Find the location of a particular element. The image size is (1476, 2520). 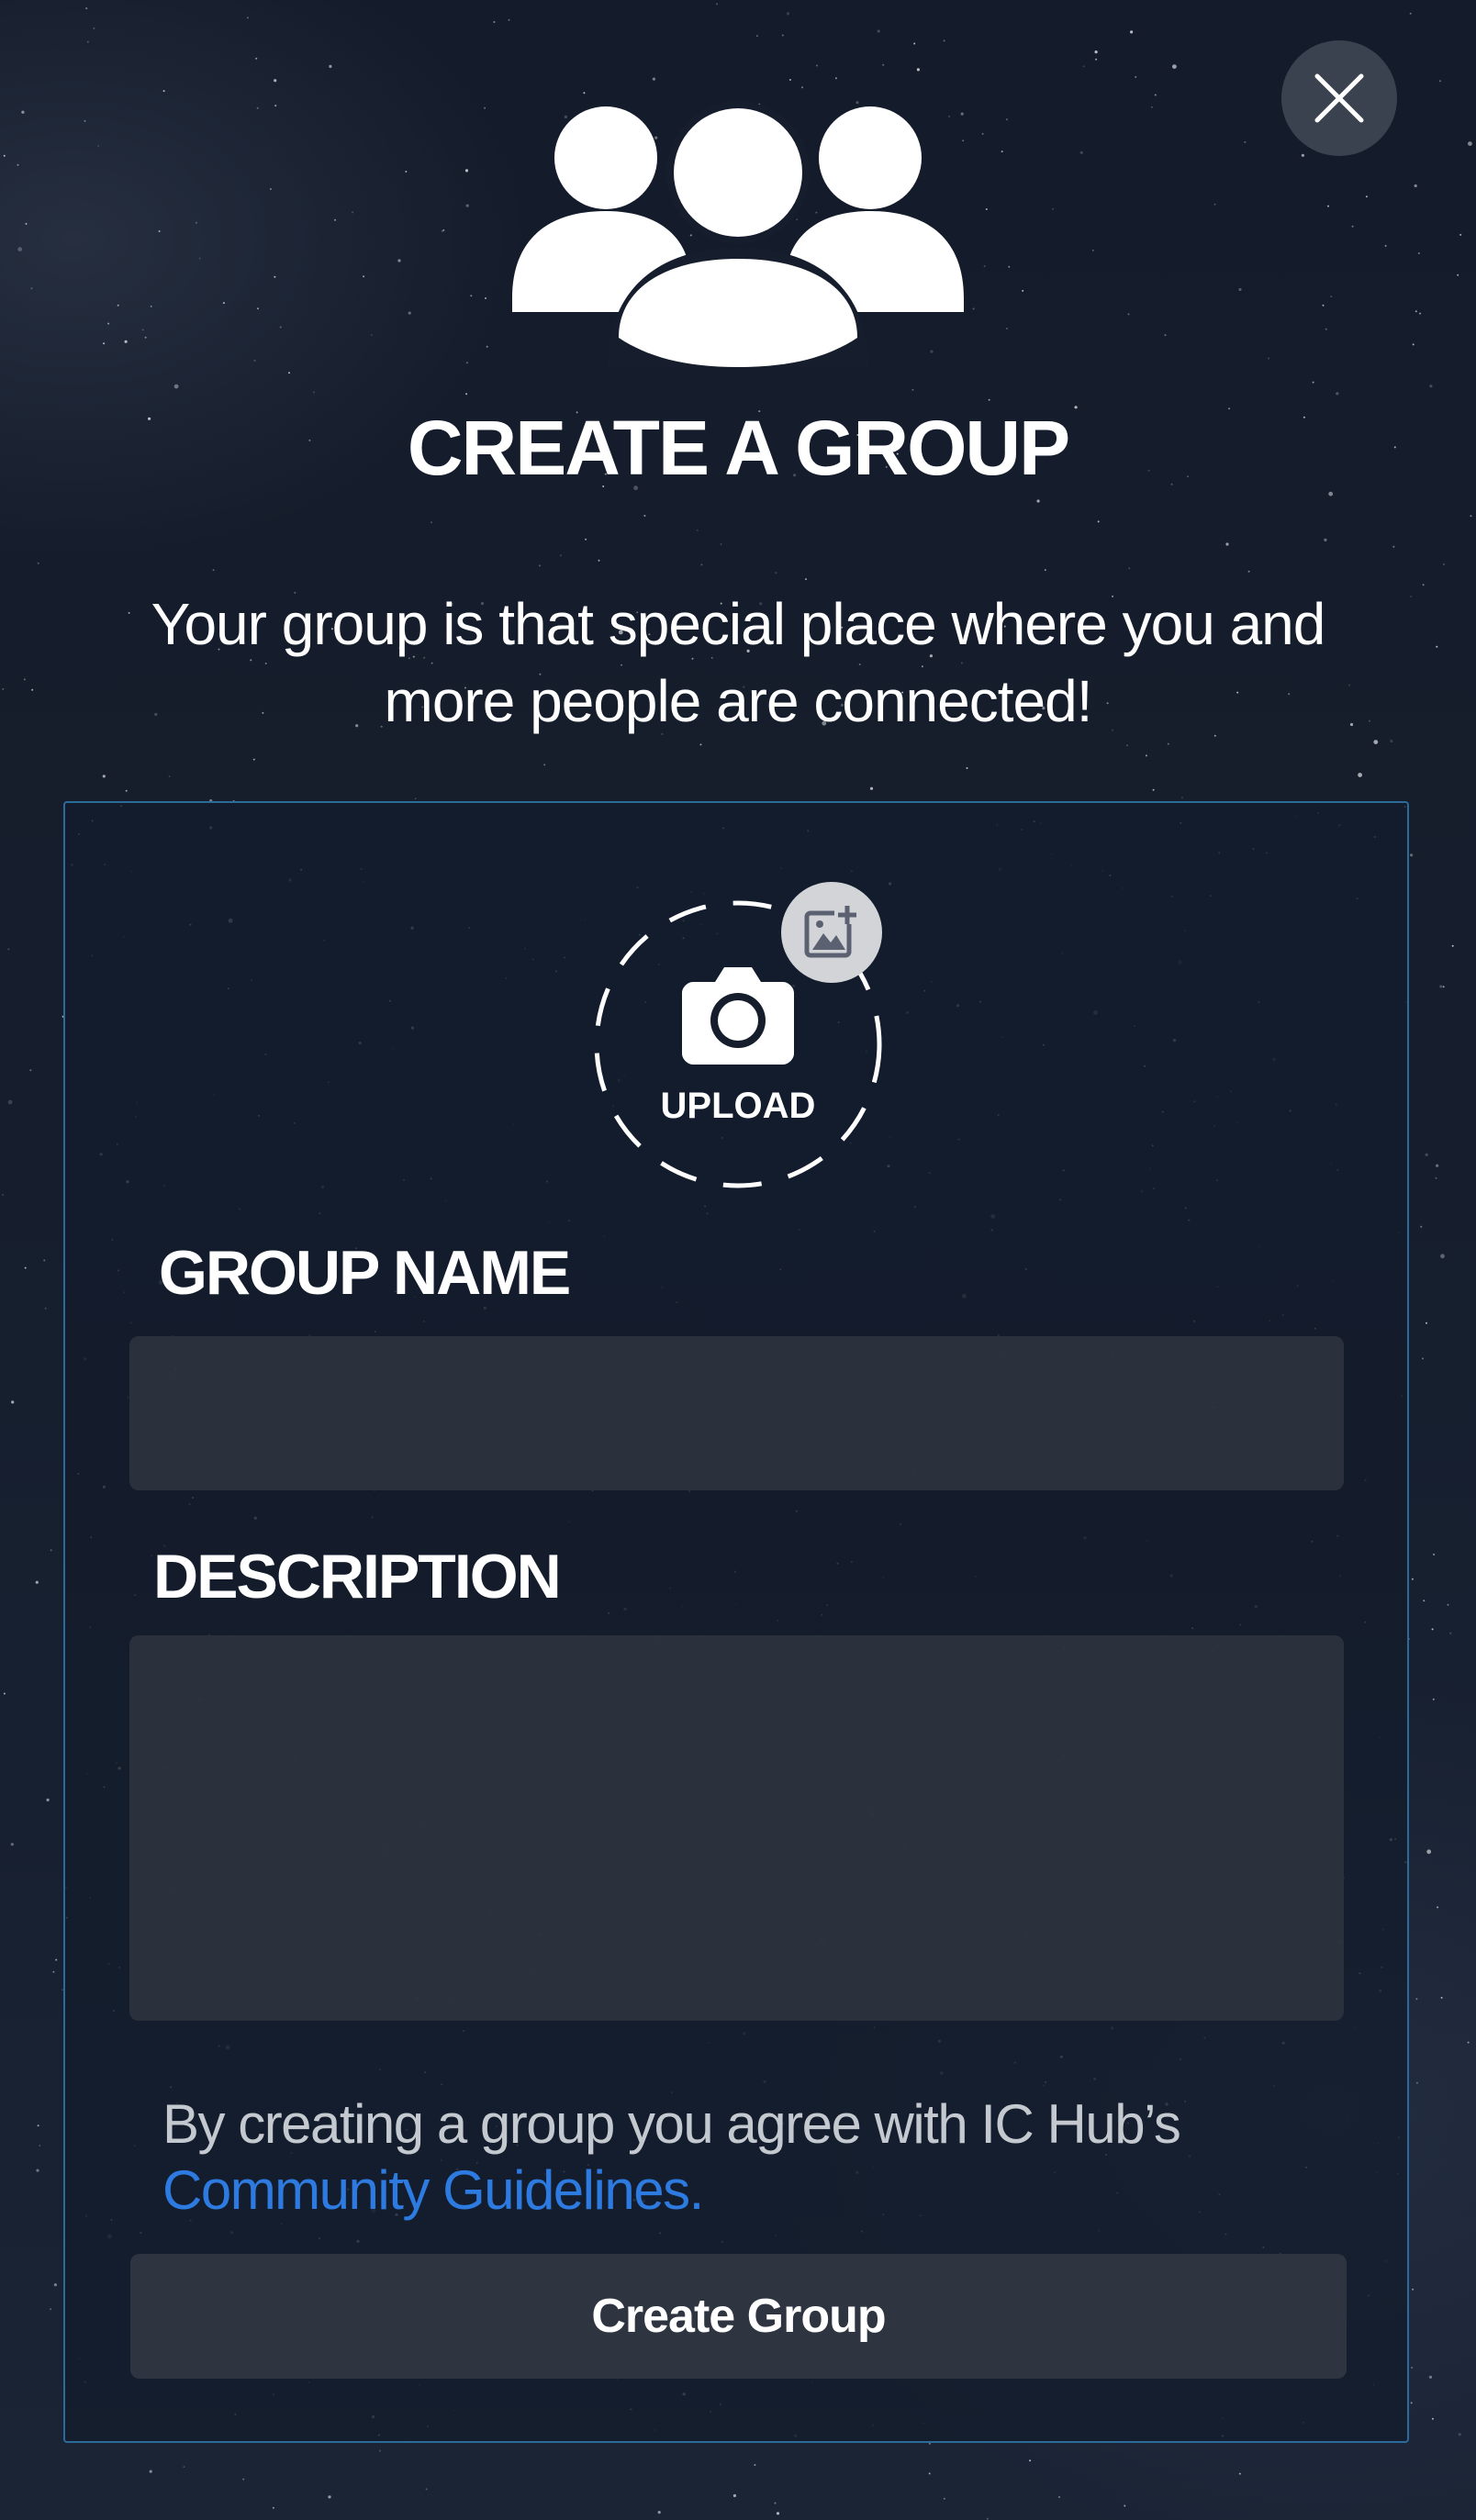

create-group-button: Create Group is located at coordinates (738, 2316).